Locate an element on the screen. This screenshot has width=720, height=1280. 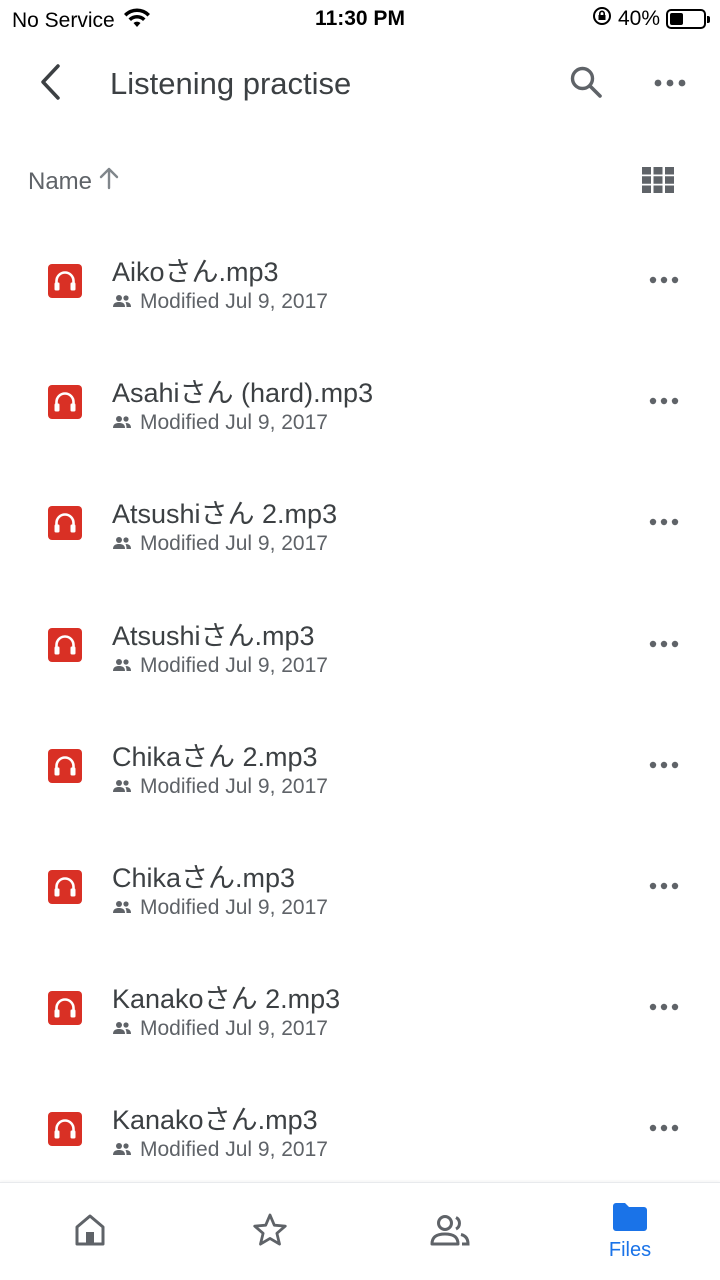
bottom-navigation: Files is located at coordinates (360, 1231).